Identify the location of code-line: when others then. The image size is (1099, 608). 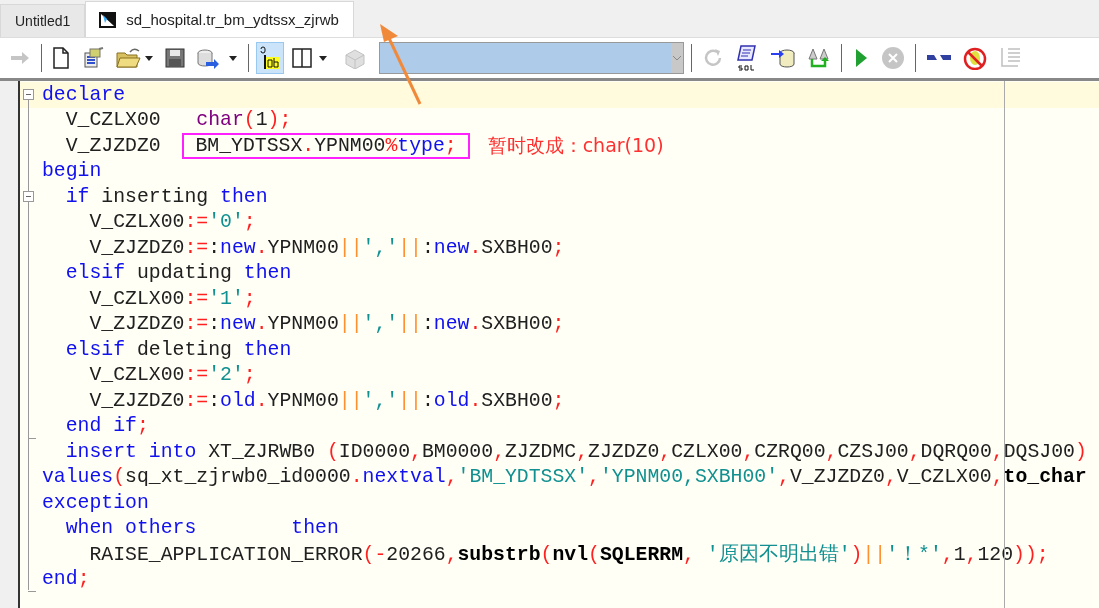
(201, 528).